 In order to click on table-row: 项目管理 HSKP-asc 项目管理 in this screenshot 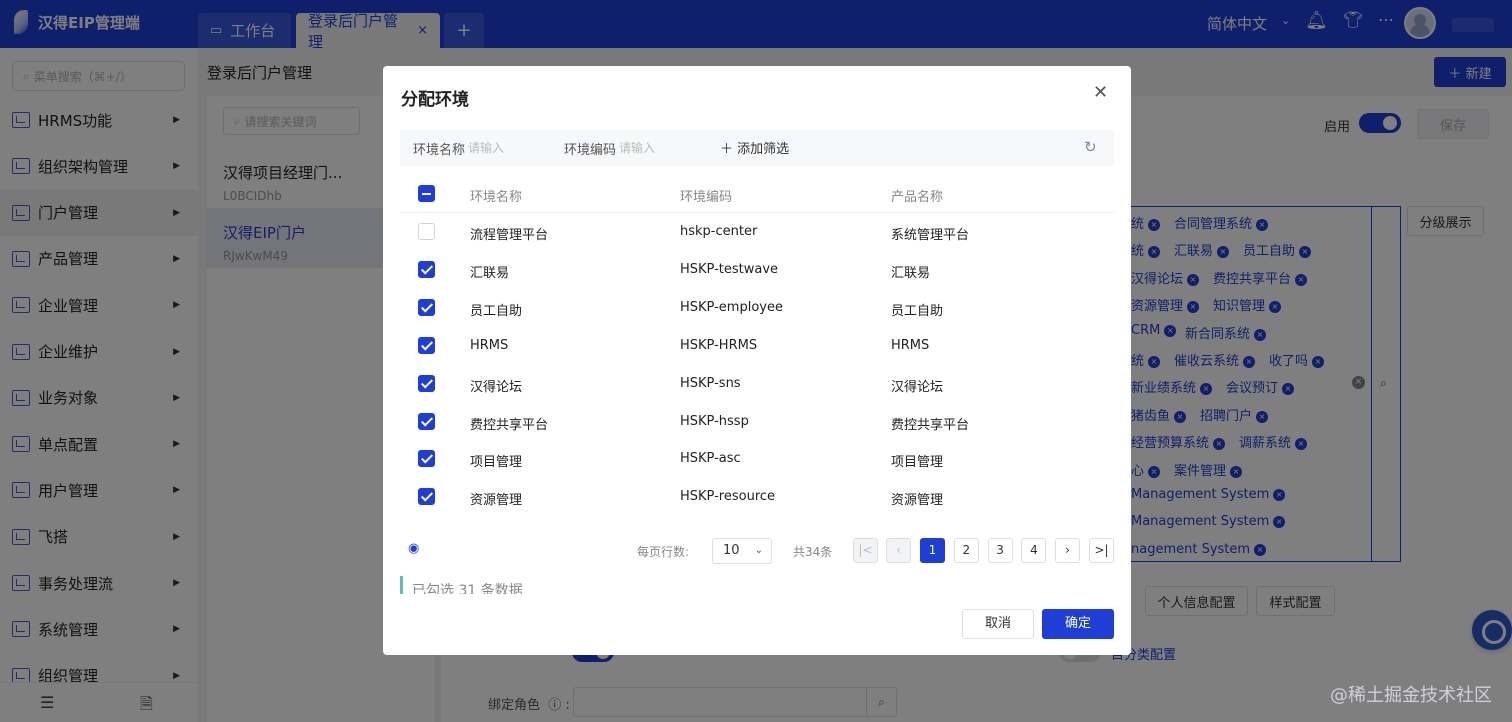, I will do `click(757, 459)`.